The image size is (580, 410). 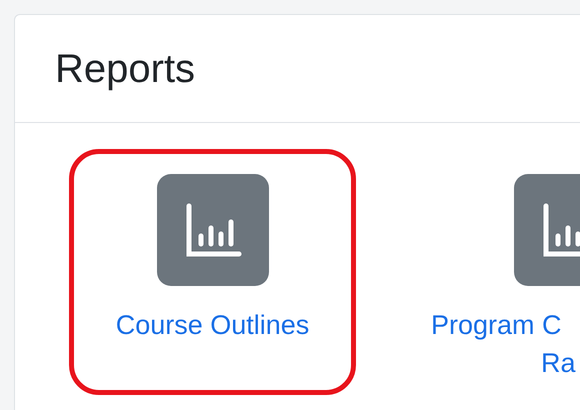 What do you see at coordinates (496, 325) in the screenshot?
I see `report-label: Program C` at bounding box center [496, 325].